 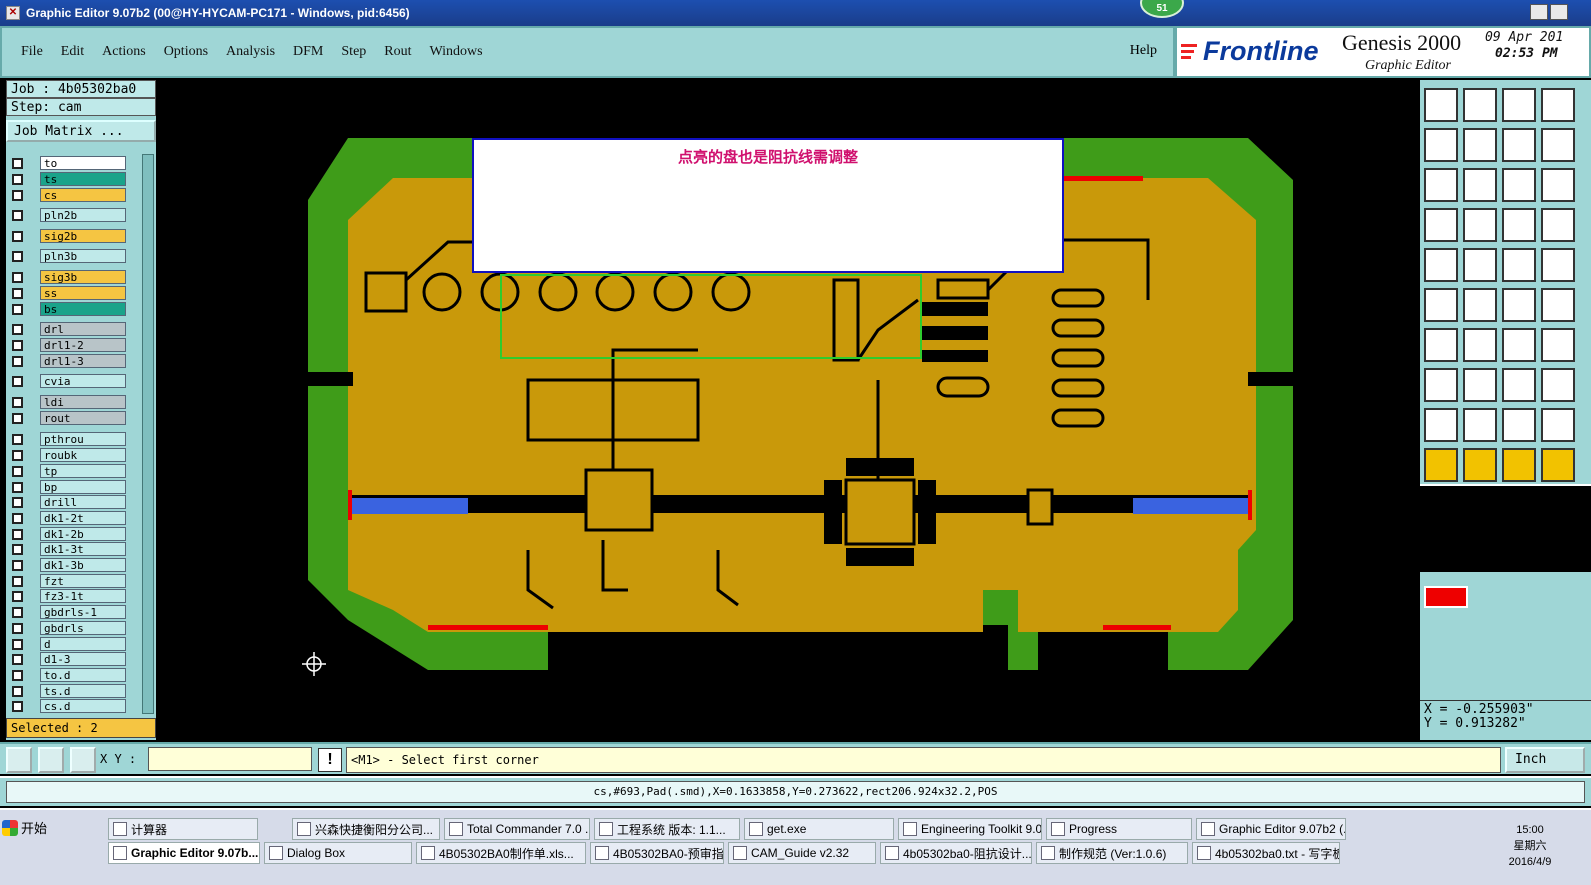 What do you see at coordinates (83, 455) in the screenshot?
I see `layer-name: roubk` at bounding box center [83, 455].